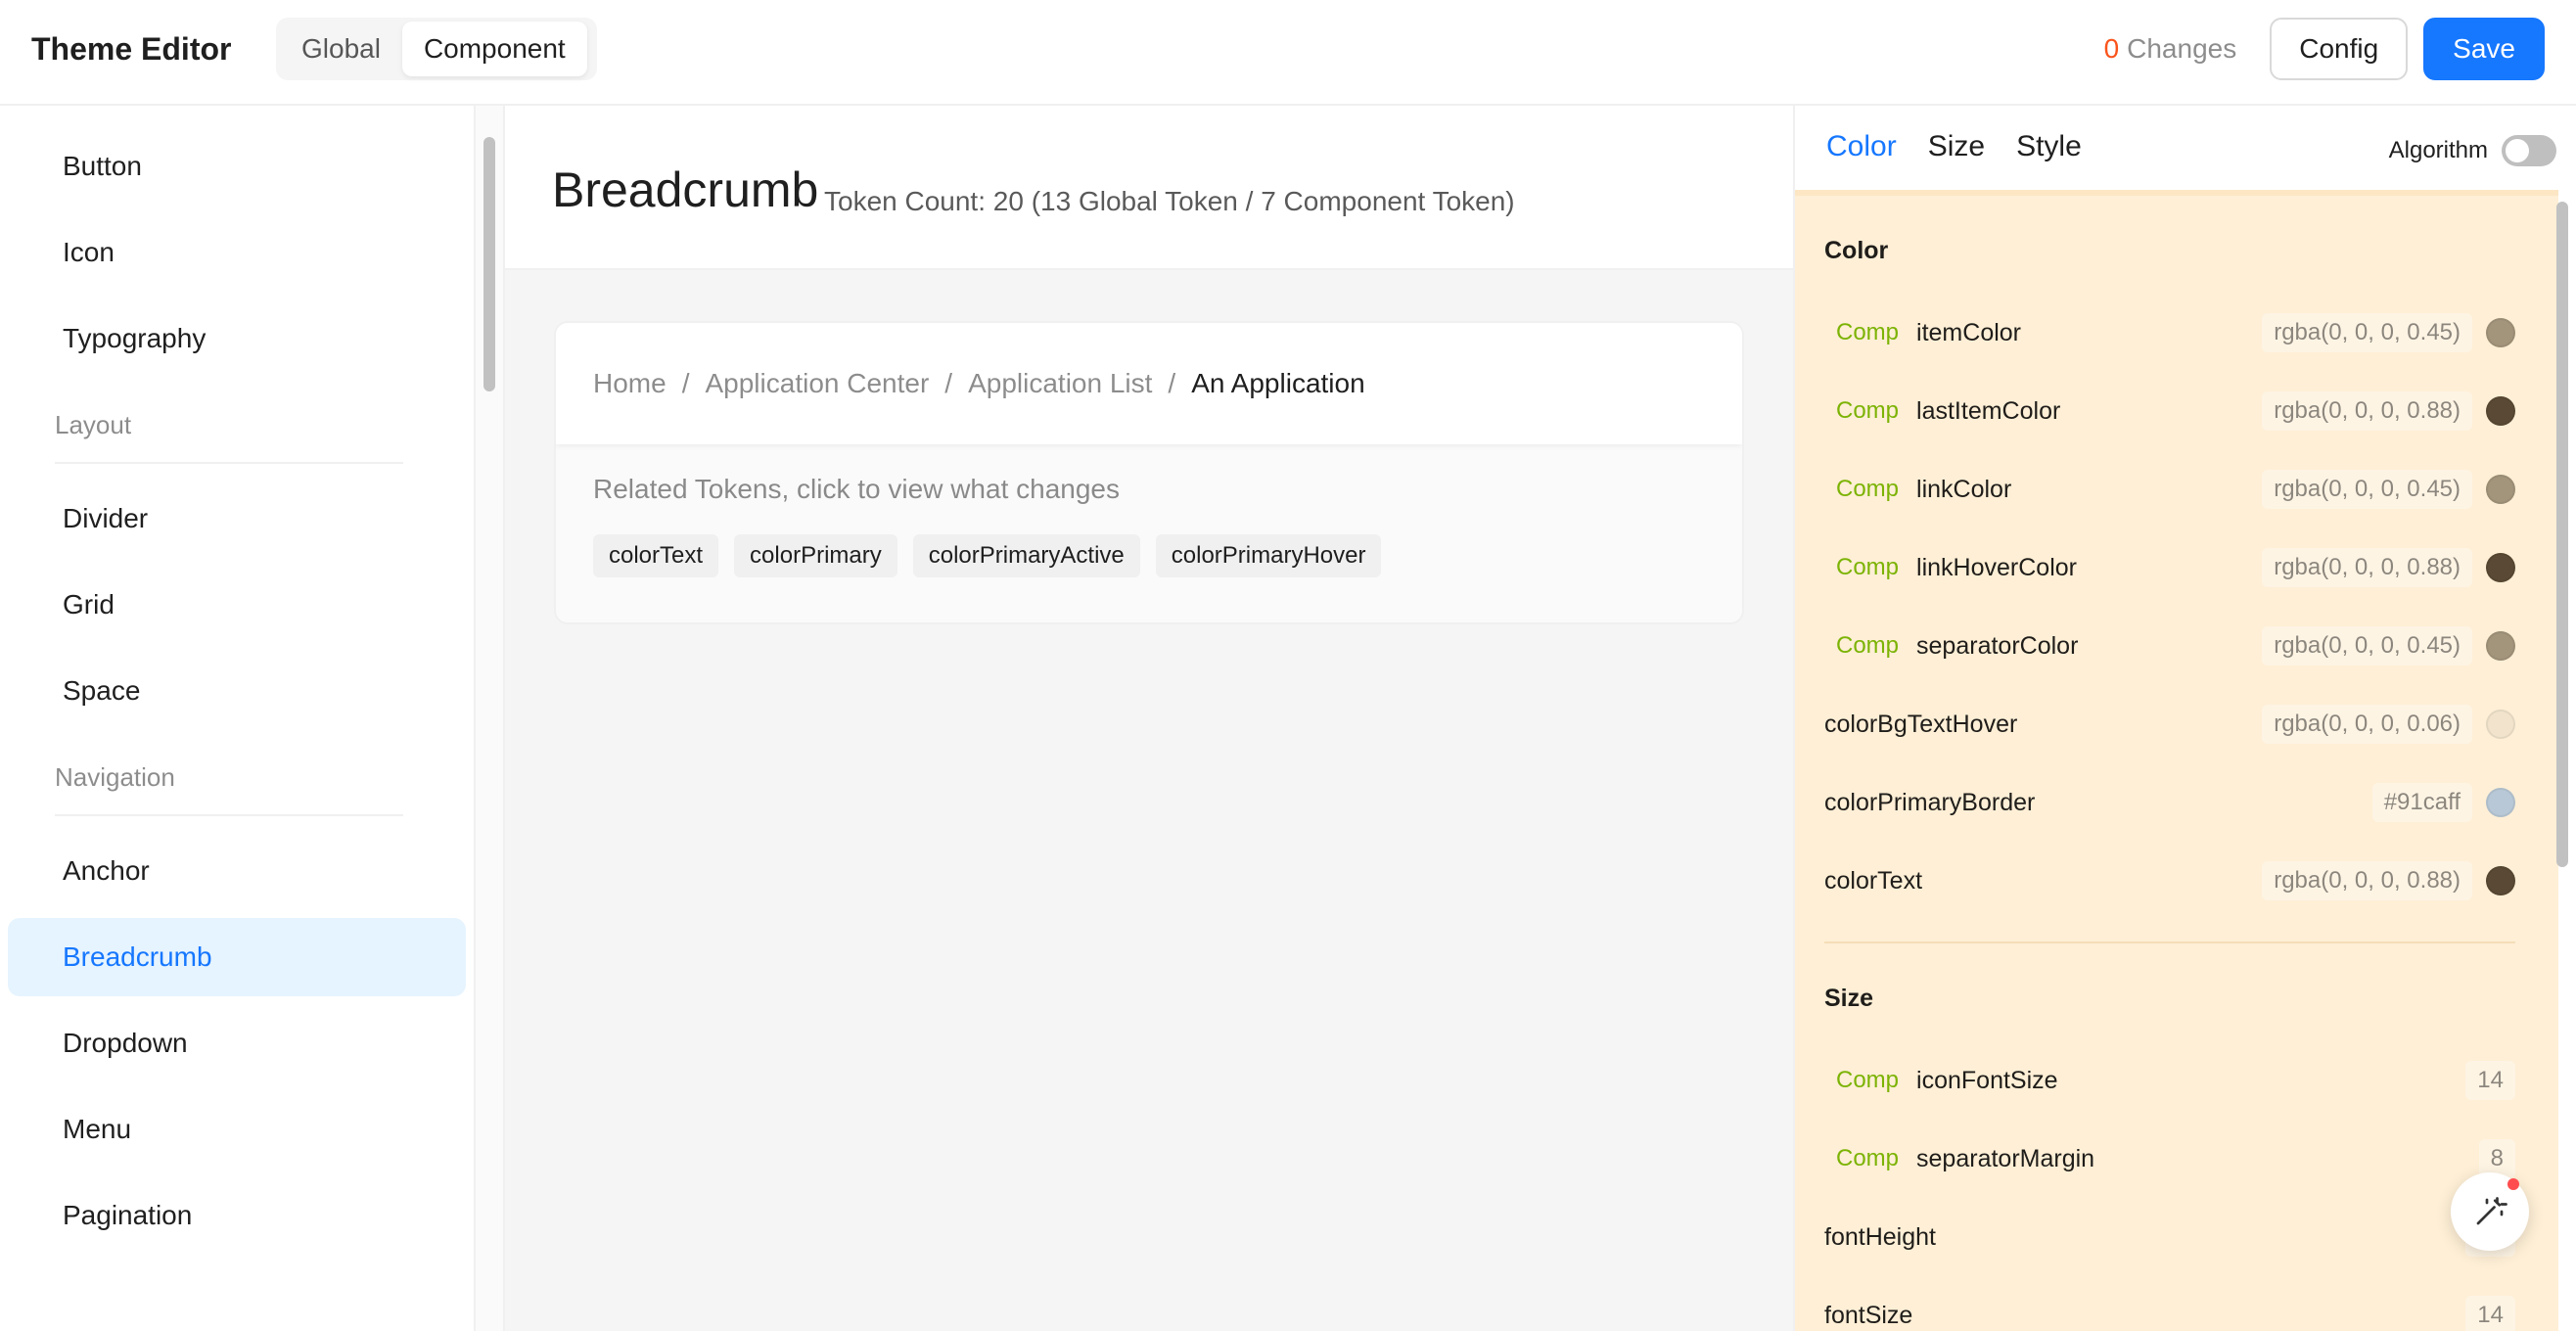  I want to click on sidebar-group-layout: Layout, so click(237, 425).